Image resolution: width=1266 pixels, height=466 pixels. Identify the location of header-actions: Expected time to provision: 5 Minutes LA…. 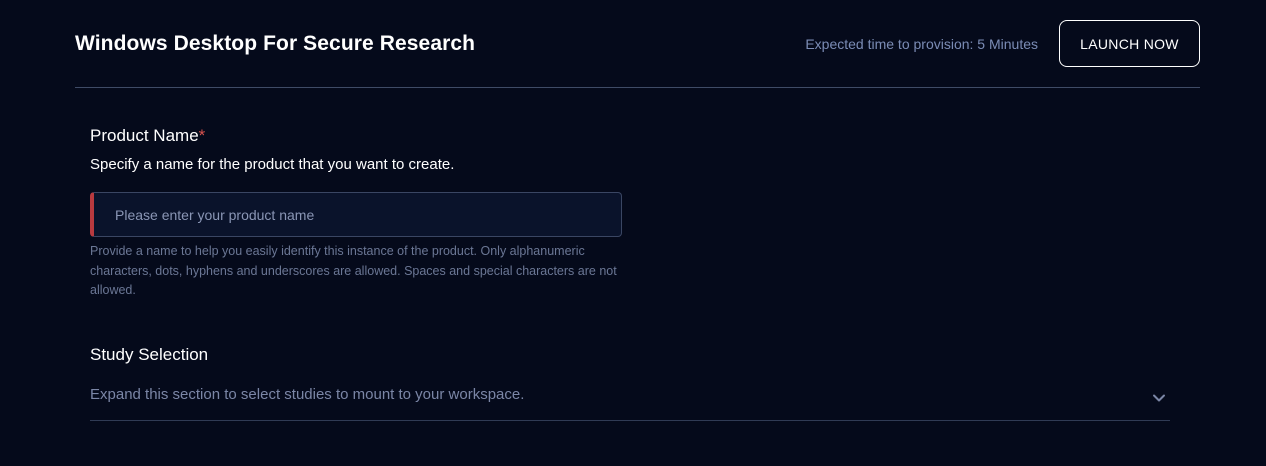
(1002, 43).